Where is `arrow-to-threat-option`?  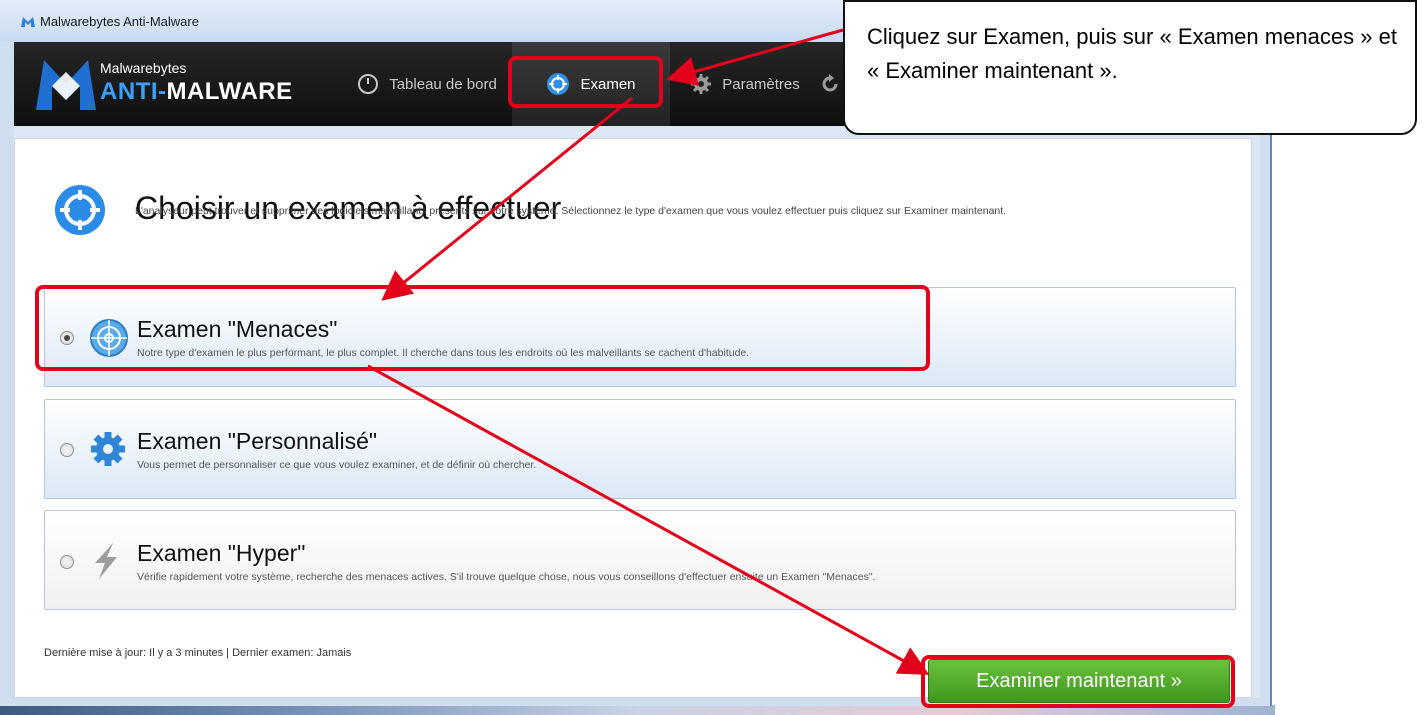
arrow-to-threat-option is located at coordinates (507, 198).